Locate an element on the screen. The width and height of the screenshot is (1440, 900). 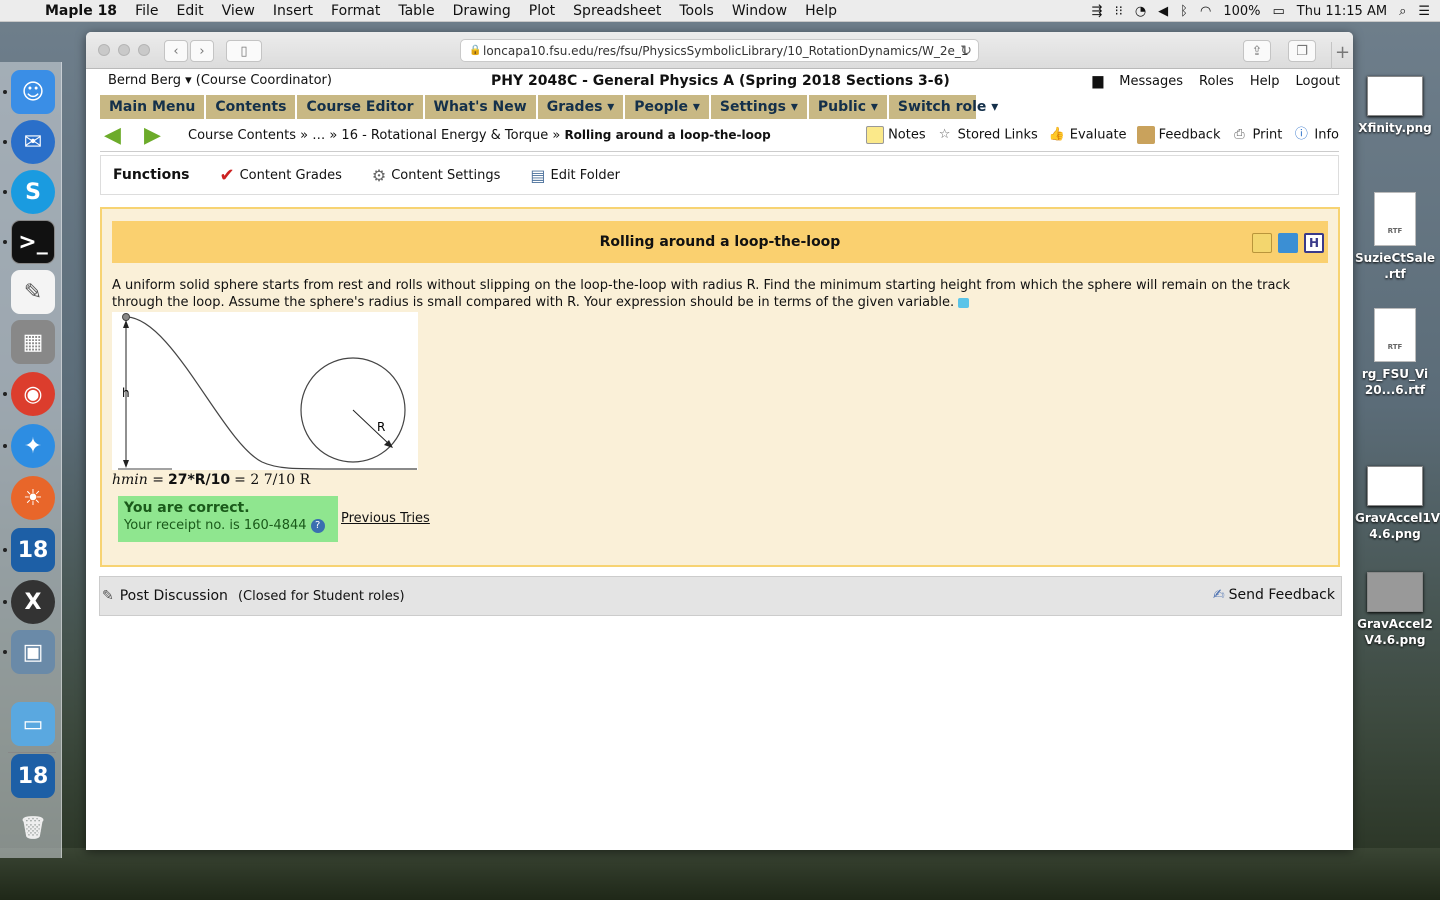
nav-contents: Contents is located at coordinates (252, 107).